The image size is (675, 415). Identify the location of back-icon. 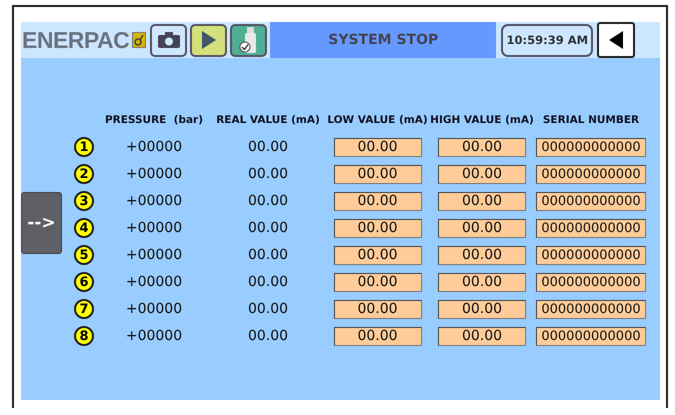
(616, 40).